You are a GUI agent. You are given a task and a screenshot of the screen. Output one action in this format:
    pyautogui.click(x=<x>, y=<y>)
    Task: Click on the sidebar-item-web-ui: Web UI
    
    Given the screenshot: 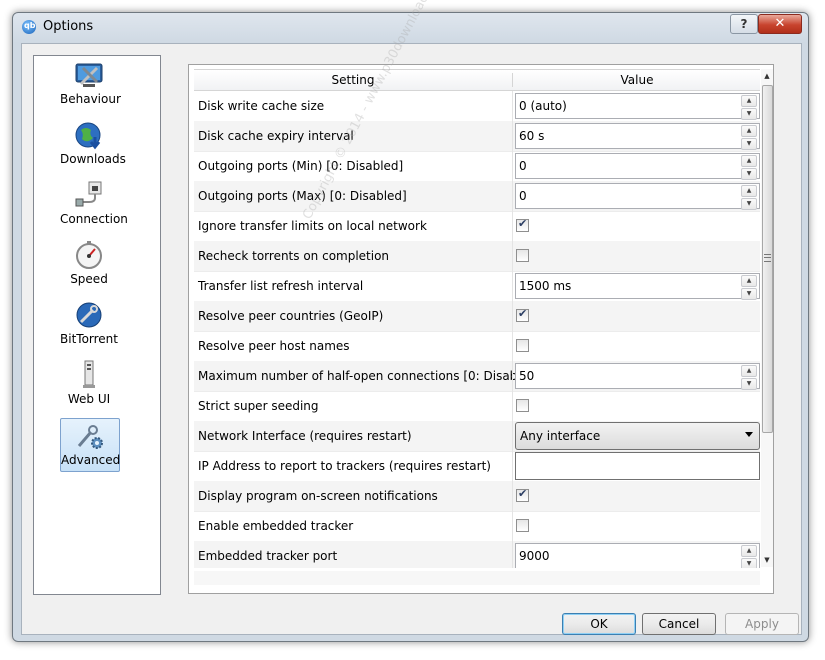 What is the action you would take?
    pyautogui.click(x=89, y=384)
    